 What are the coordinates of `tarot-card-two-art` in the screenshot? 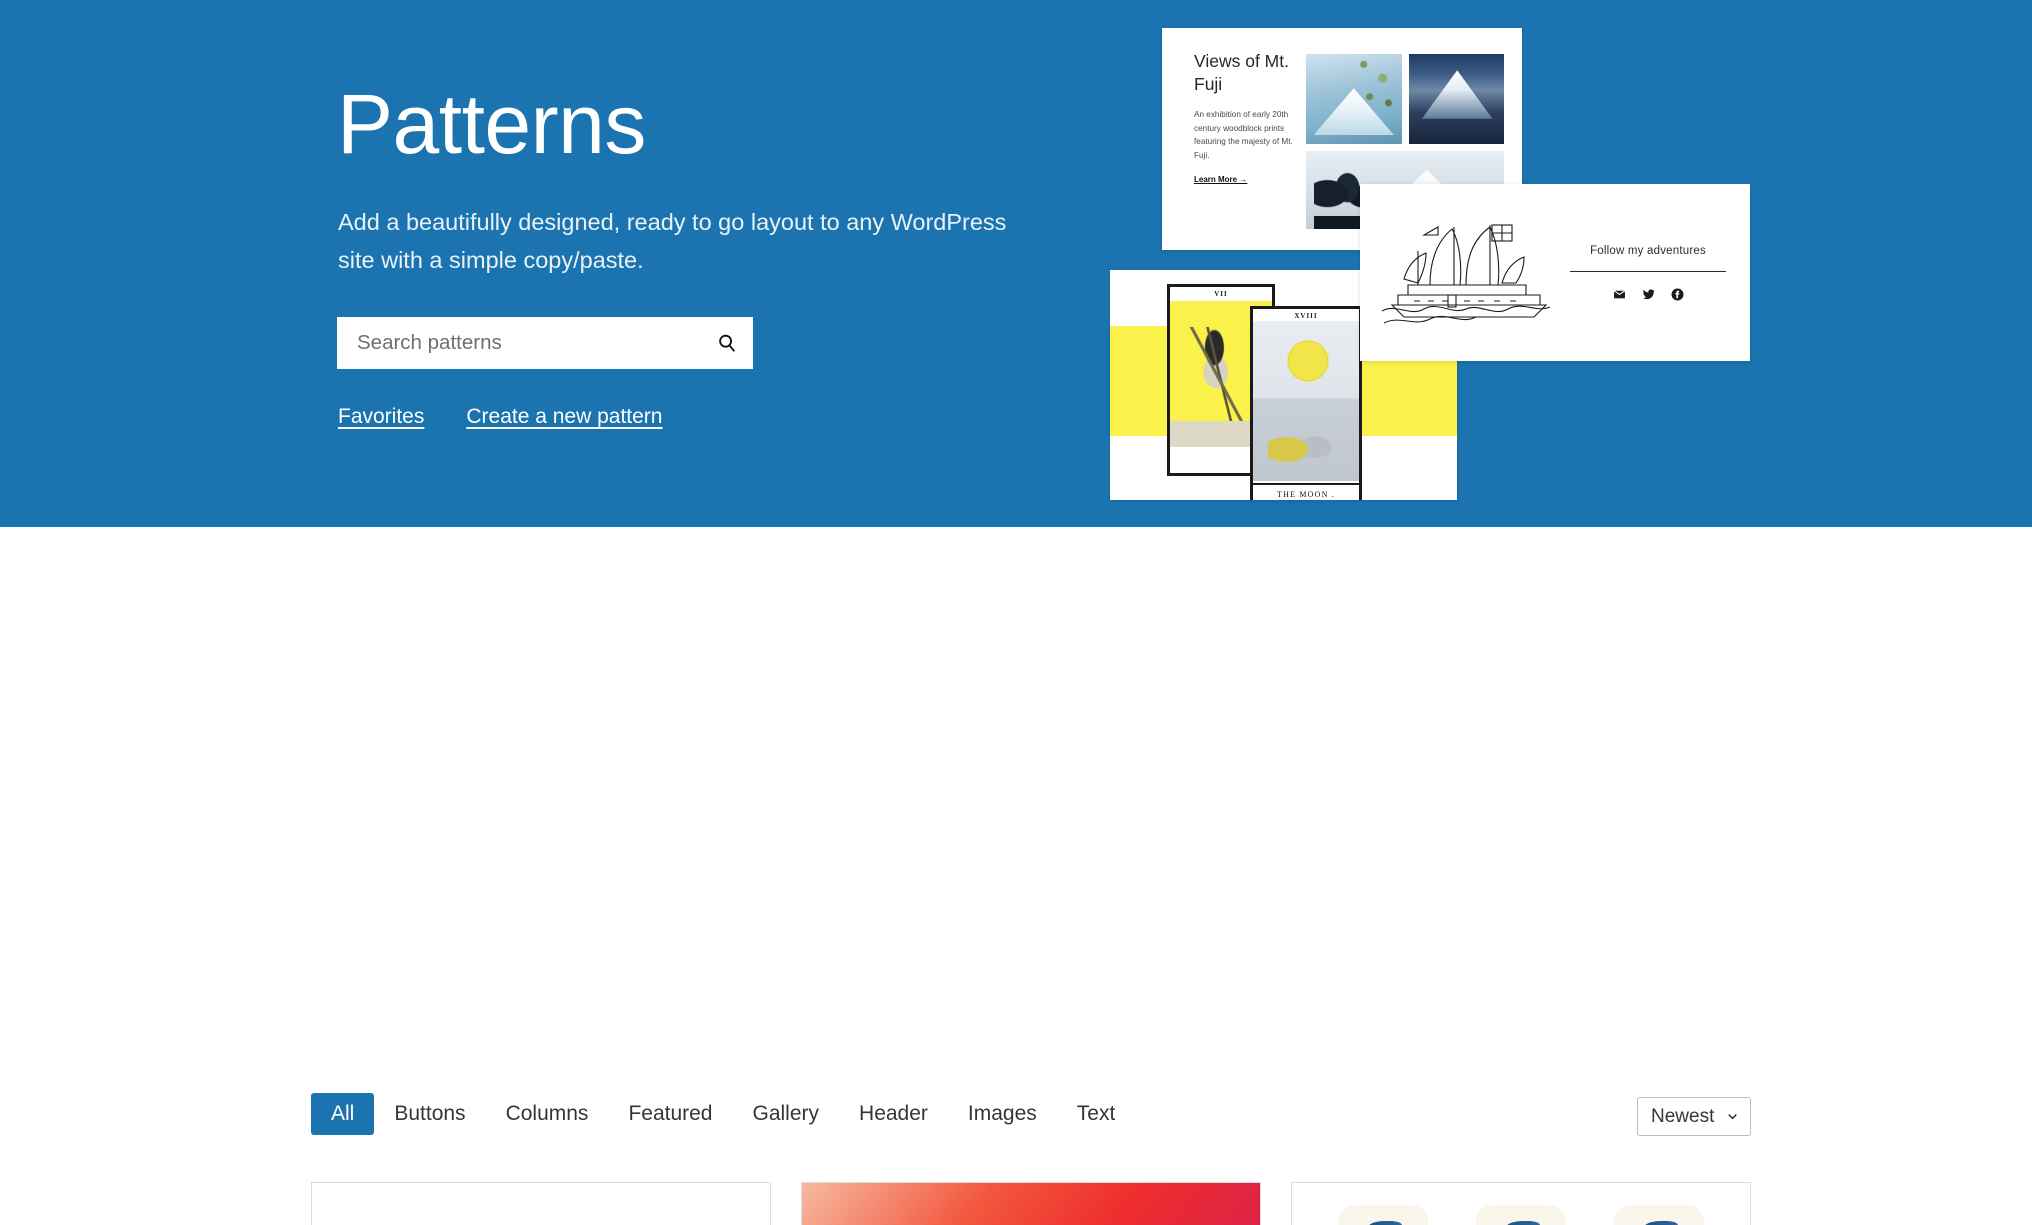 It's located at (1306, 401).